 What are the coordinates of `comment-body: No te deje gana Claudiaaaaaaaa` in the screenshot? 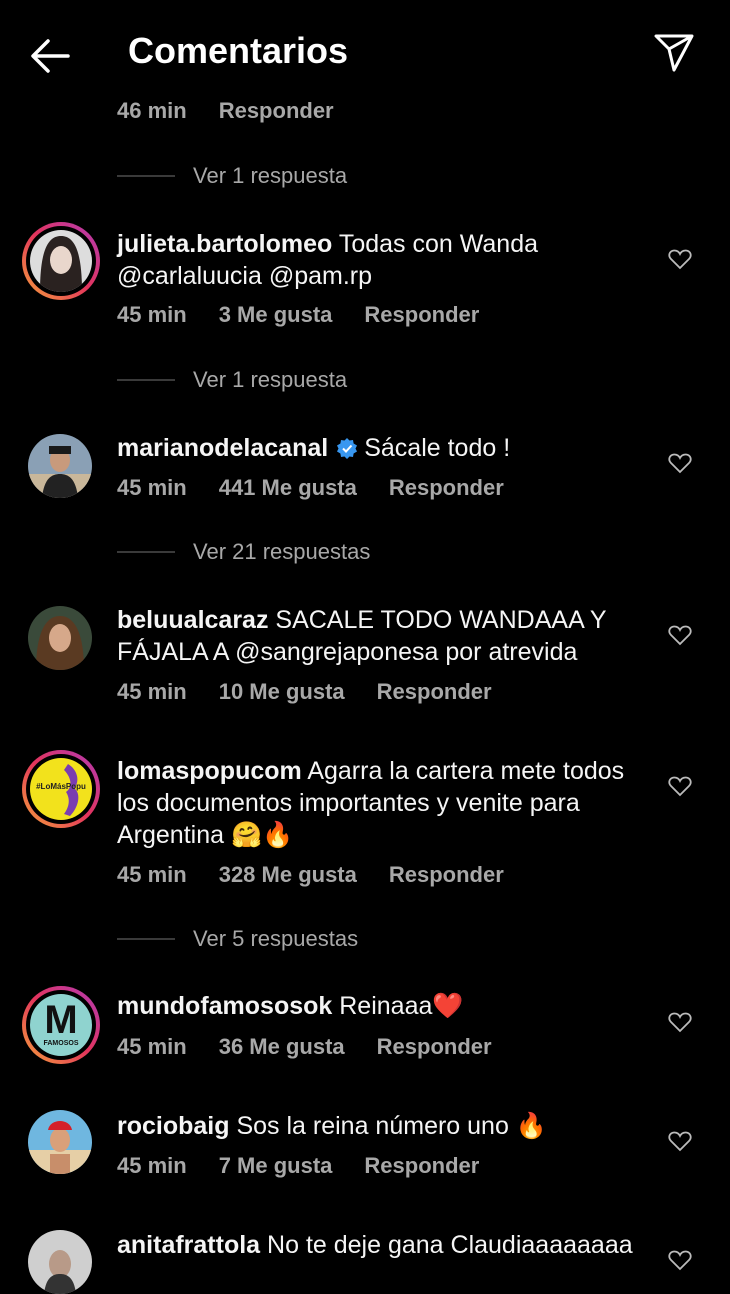 It's located at (450, 1245).